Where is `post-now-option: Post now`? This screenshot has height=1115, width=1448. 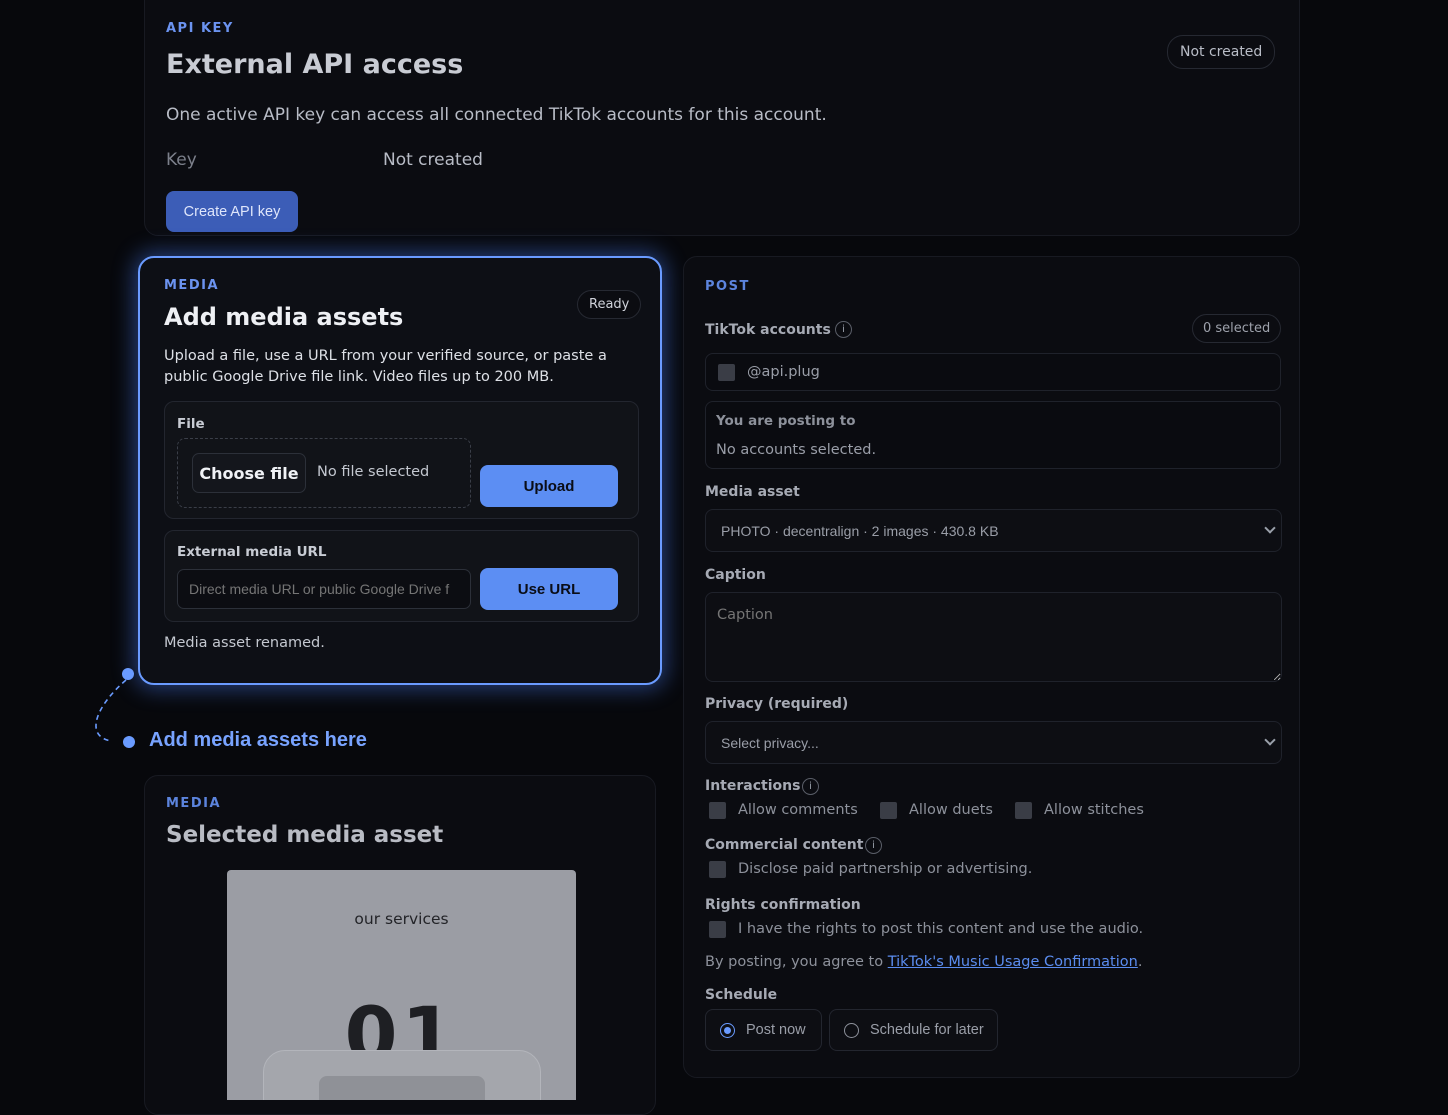
post-now-option: Post now is located at coordinates (763, 1030).